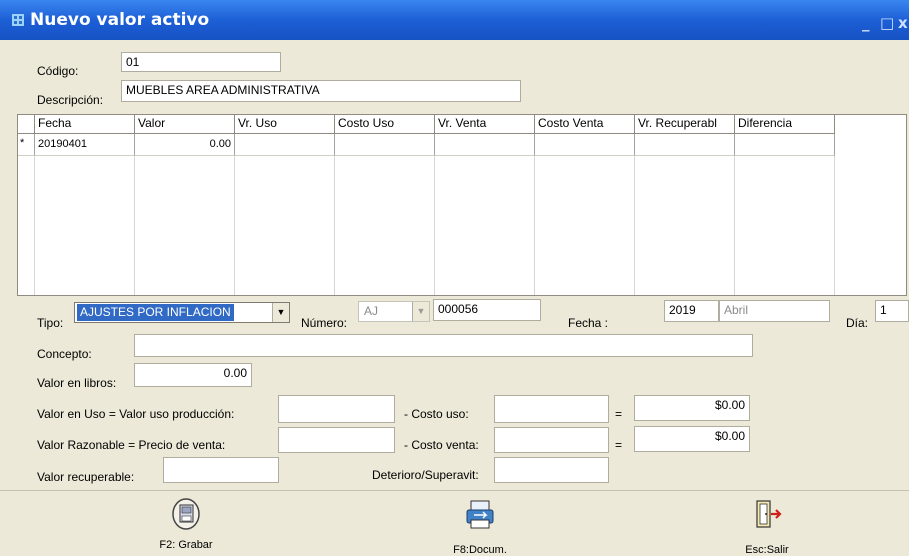 The width and height of the screenshot is (909, 556). I want to click on grid-header-valor: Valor, so click(185, 124).